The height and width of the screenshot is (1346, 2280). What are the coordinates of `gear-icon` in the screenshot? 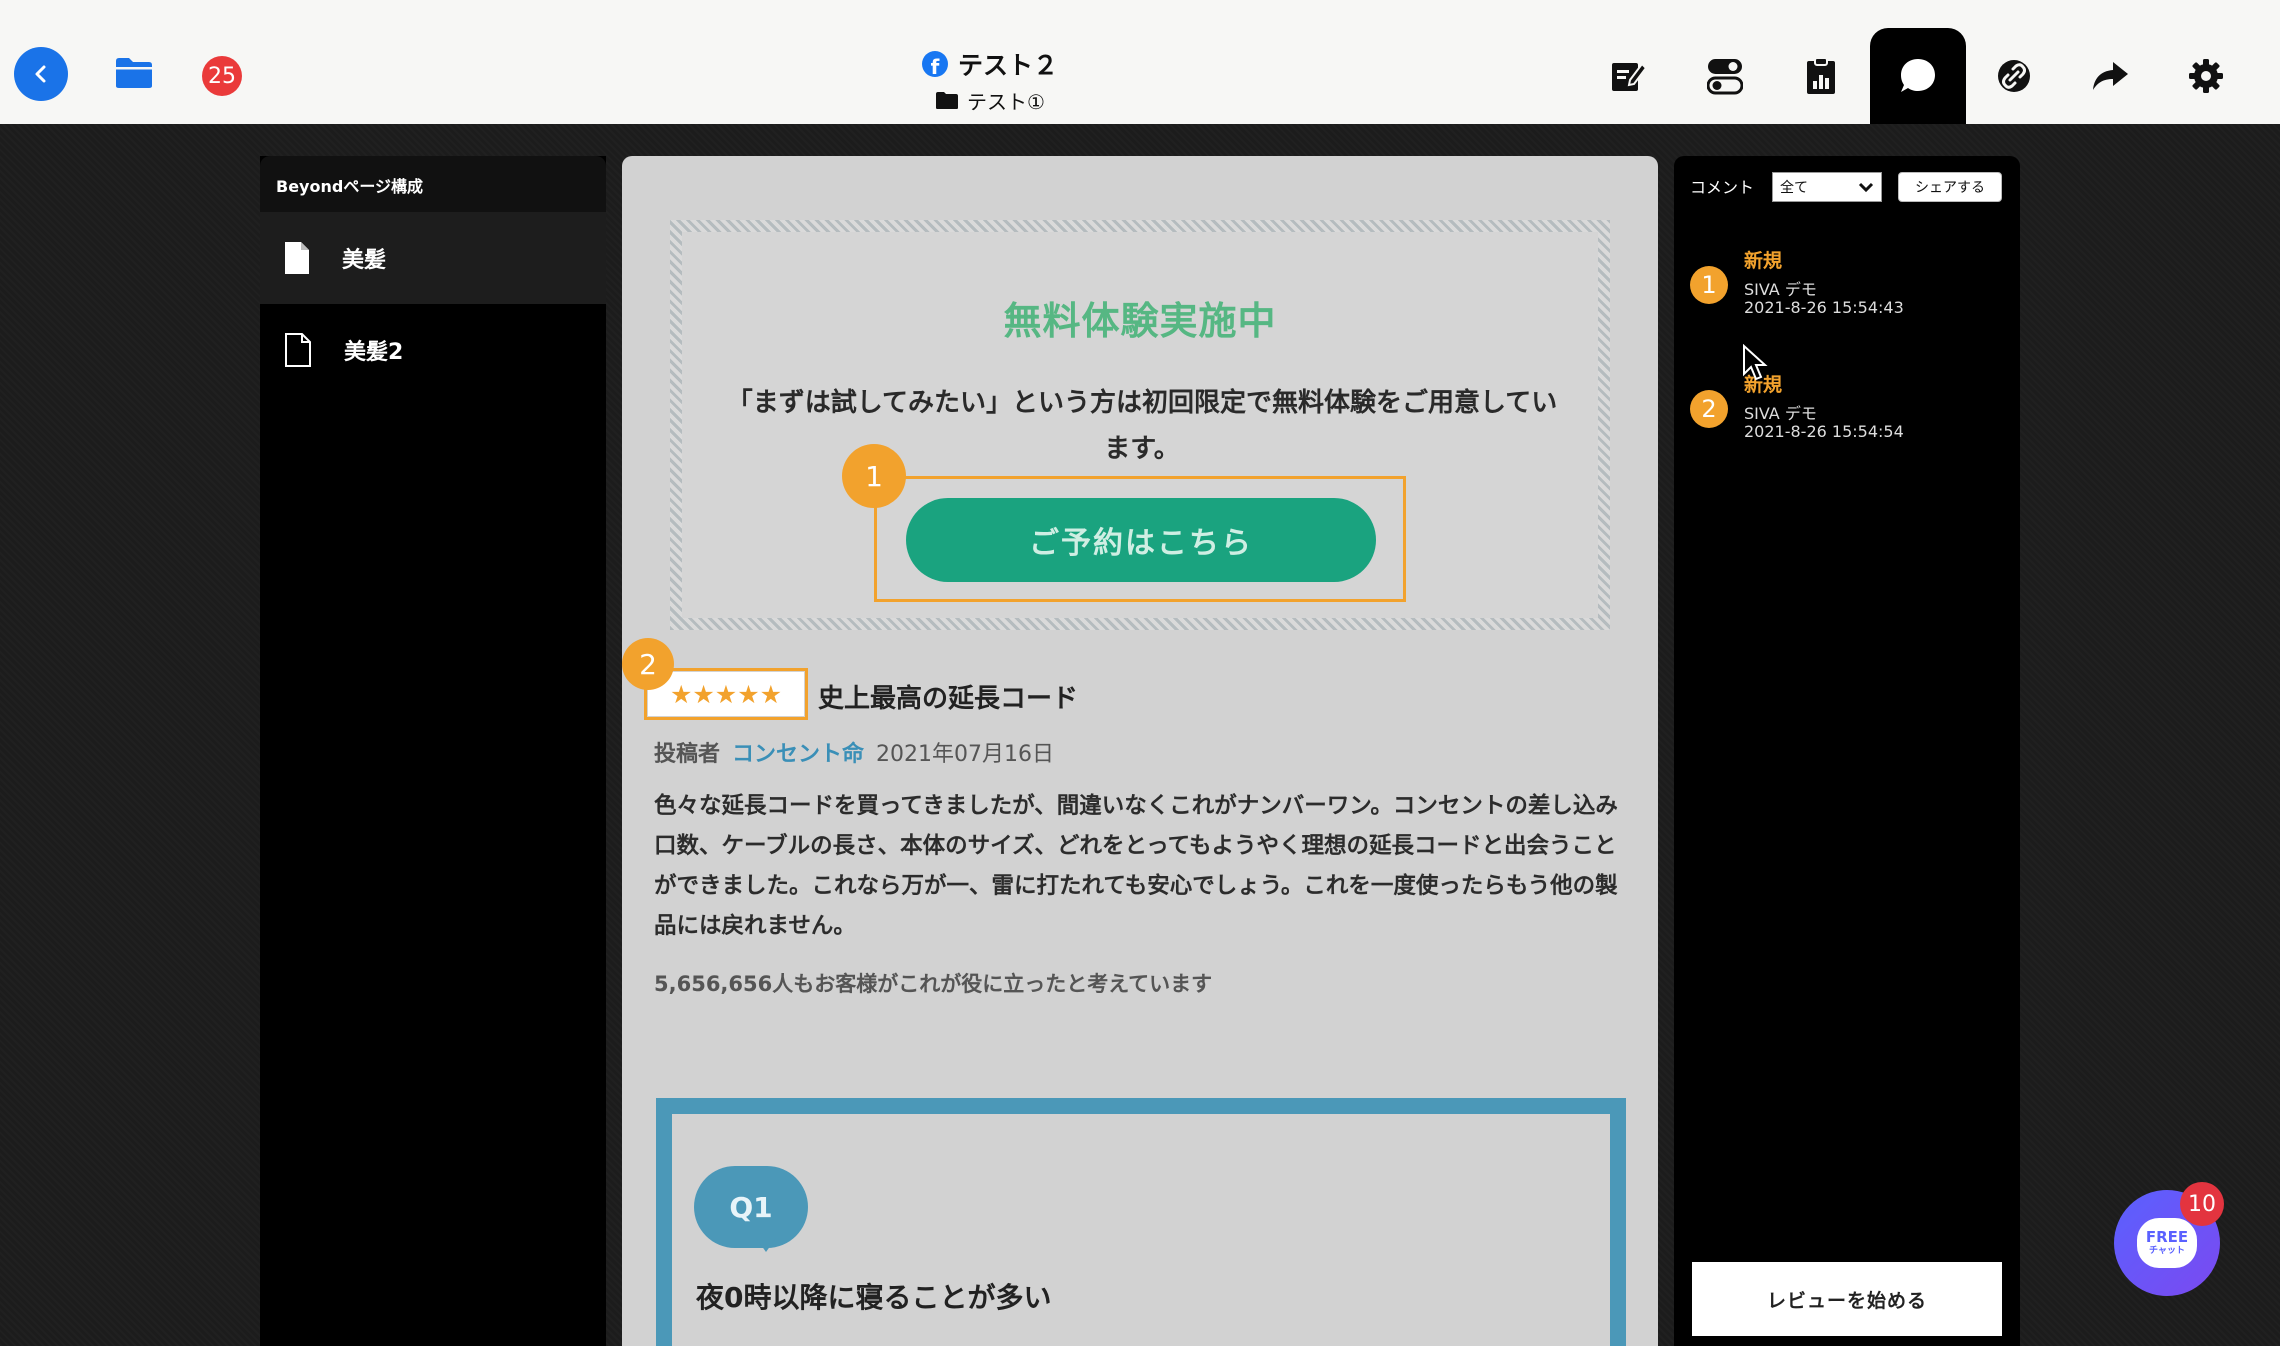 It's located at (2206, 76).